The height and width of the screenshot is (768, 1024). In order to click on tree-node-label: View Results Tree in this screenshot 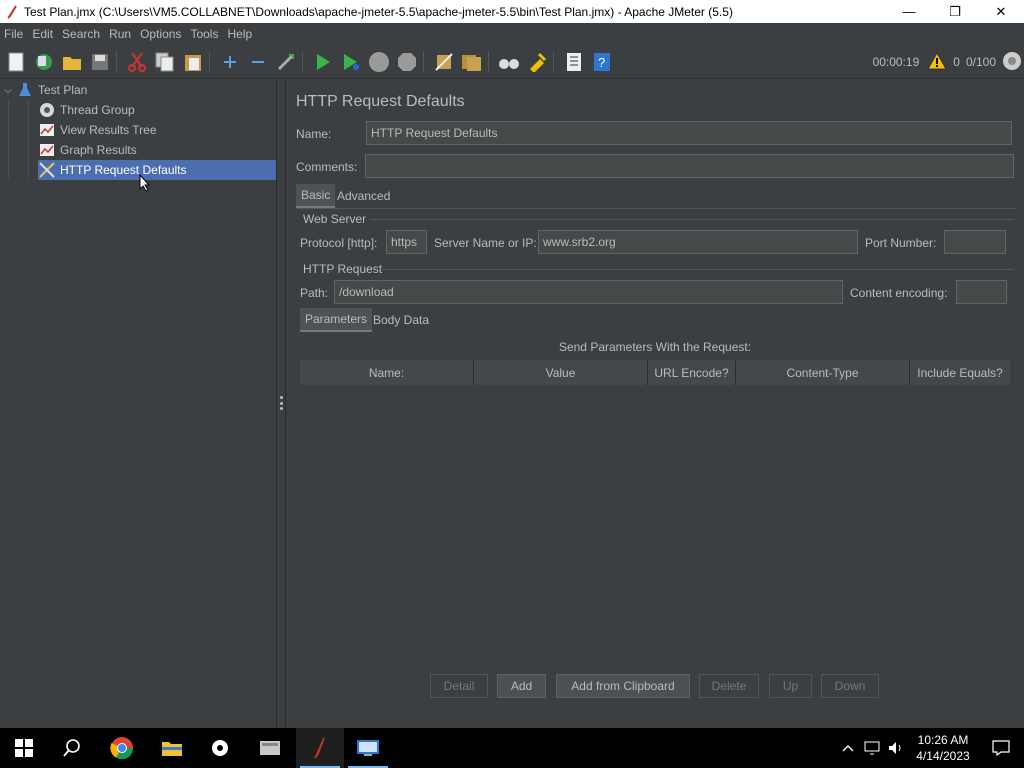, I will do `click(108, 130)`.